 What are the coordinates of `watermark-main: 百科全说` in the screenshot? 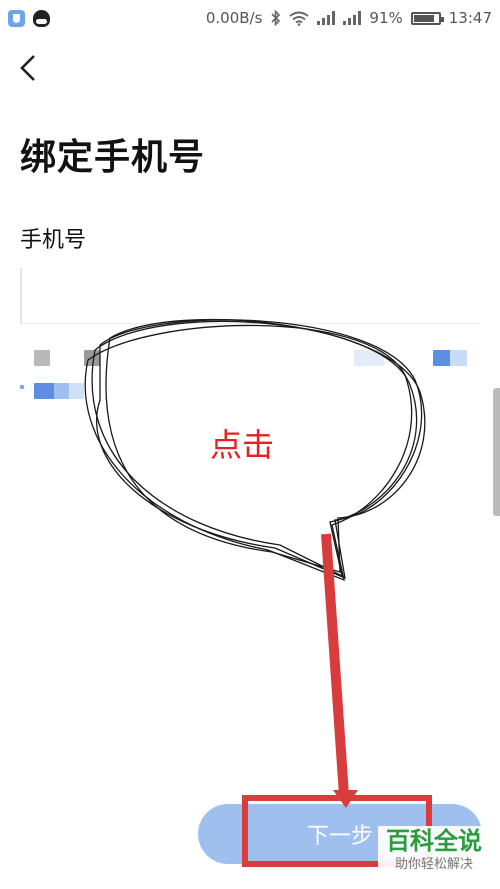 It's located at (434, 841).